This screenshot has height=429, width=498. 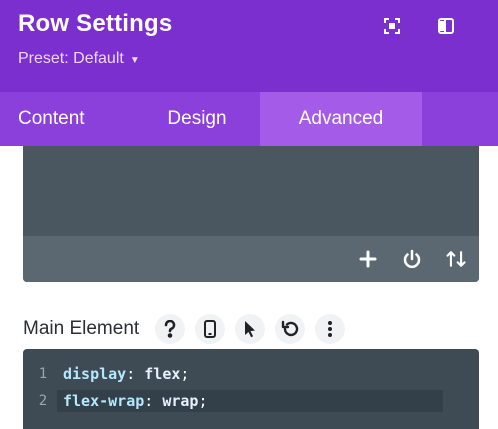 What do you see at coordinates (170, 329) in the screenshot?
I see `help-icon` at bounding box center [170, 329].